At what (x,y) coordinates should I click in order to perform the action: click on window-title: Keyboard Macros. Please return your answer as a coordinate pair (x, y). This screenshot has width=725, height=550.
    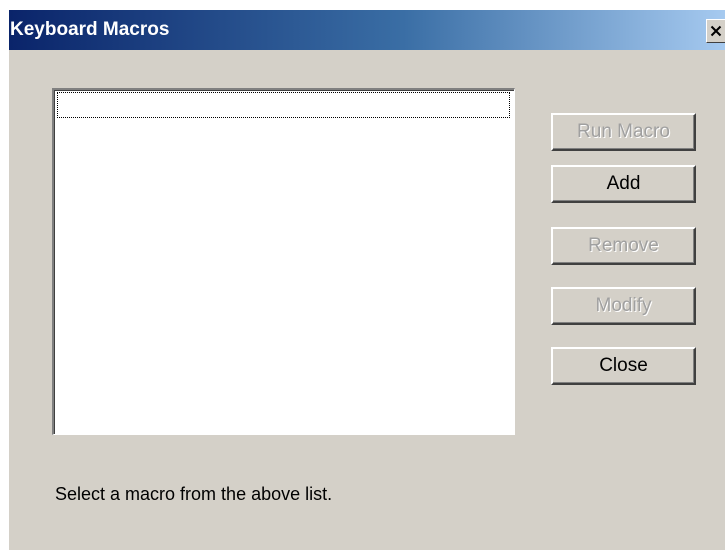
    Looking at the image, I should click on (90, 29).